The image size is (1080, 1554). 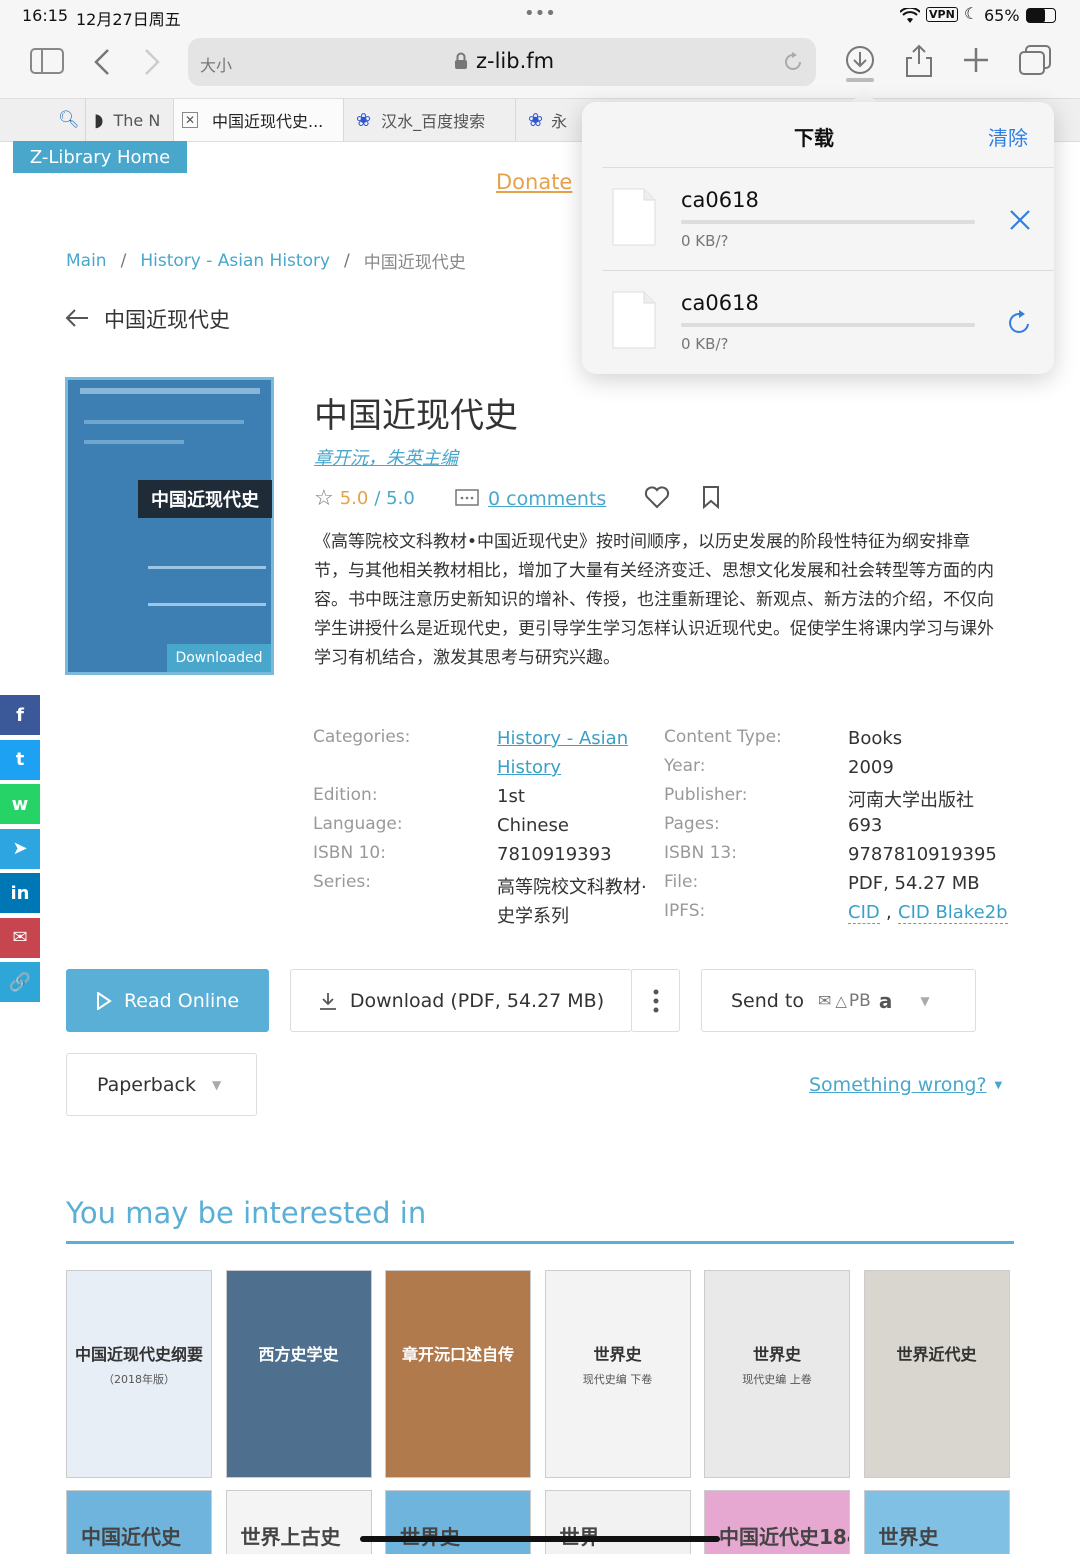 I want to click on facebook-icon: f, so click(x=20, y=715).